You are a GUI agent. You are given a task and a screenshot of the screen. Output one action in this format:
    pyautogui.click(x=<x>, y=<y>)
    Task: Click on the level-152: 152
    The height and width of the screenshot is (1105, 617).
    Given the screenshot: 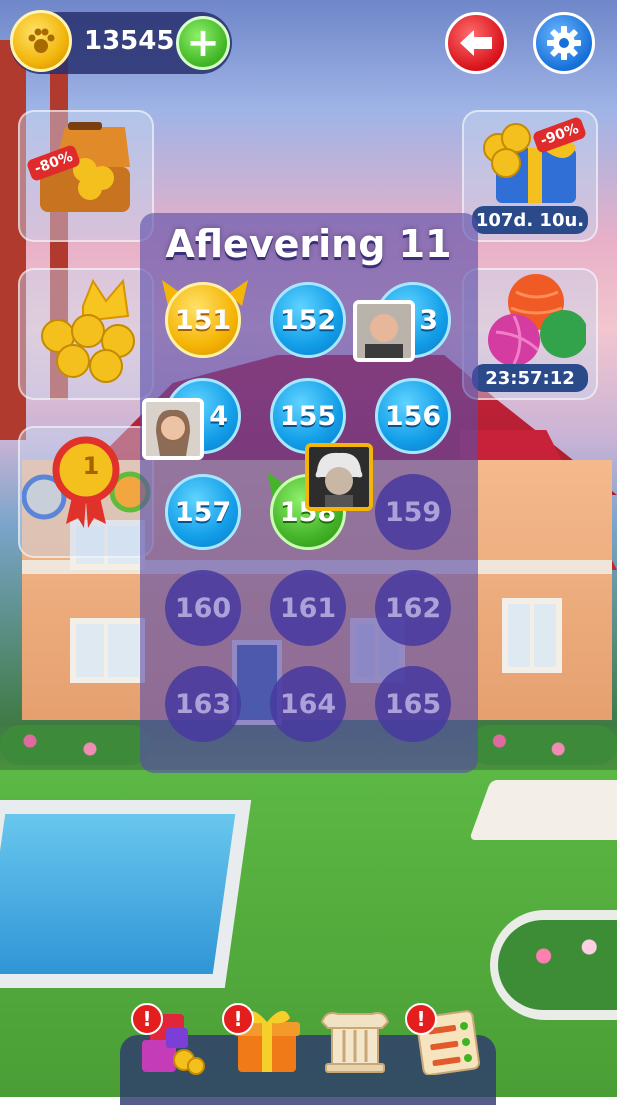 What is the action you would take?
    pyautogui.click(x=308, y=320)
    